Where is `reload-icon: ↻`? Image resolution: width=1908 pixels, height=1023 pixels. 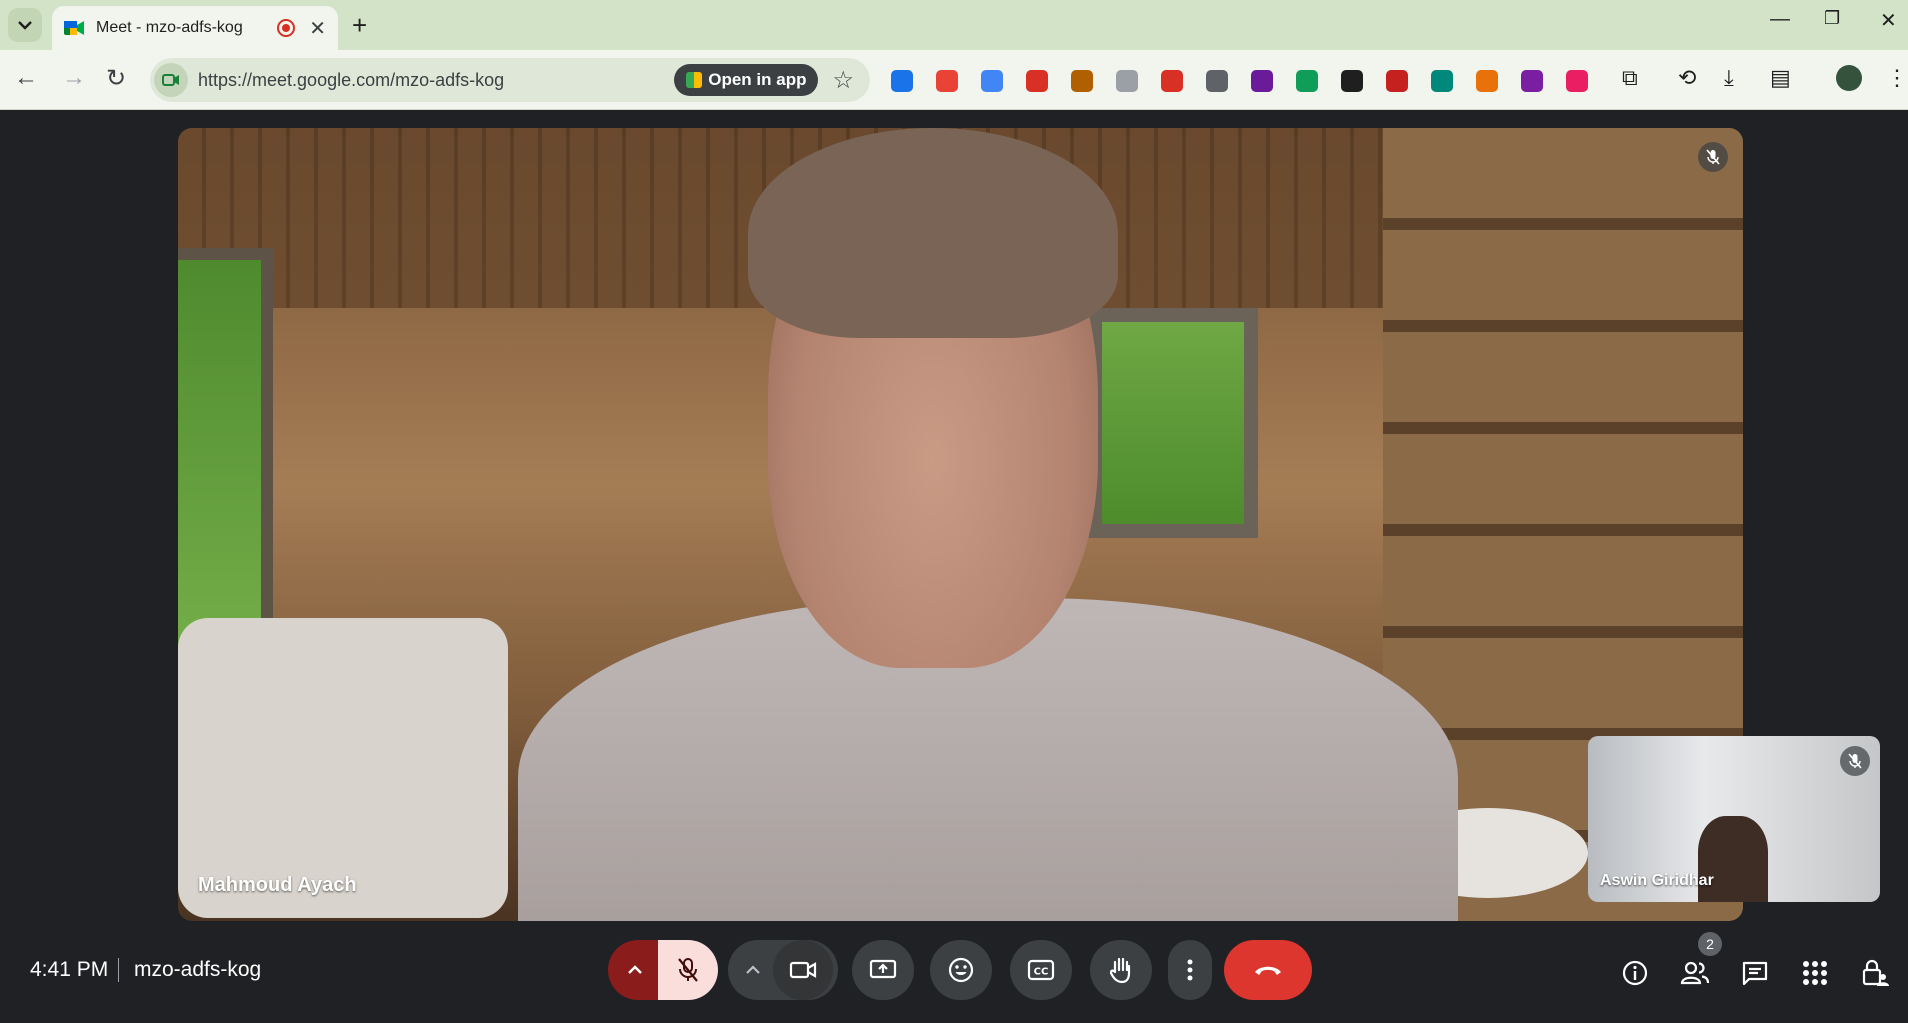 reload-icon: ↻ is located at coordinates (116, 78).